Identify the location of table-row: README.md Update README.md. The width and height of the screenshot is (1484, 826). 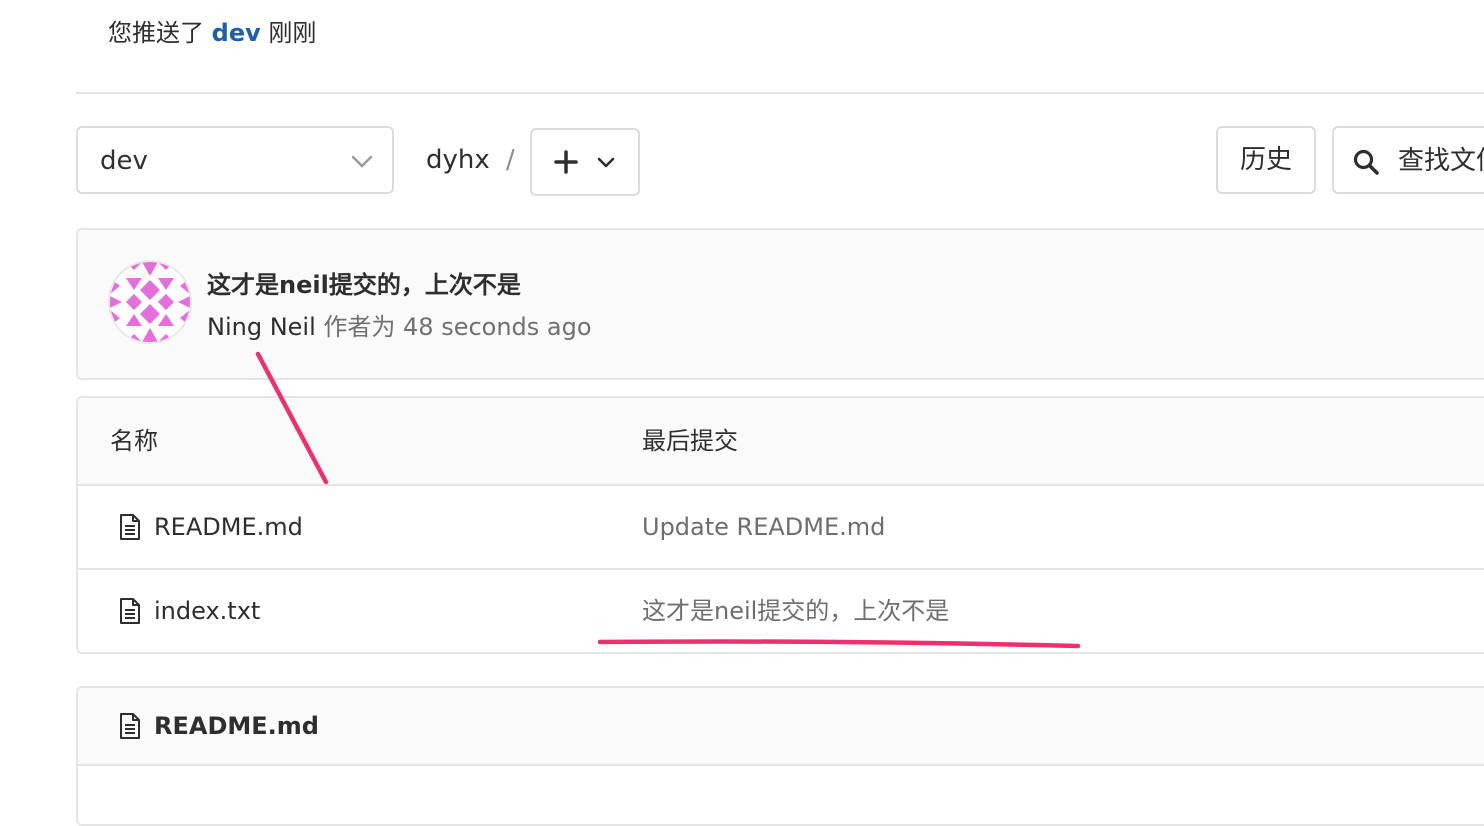
(781, 528).